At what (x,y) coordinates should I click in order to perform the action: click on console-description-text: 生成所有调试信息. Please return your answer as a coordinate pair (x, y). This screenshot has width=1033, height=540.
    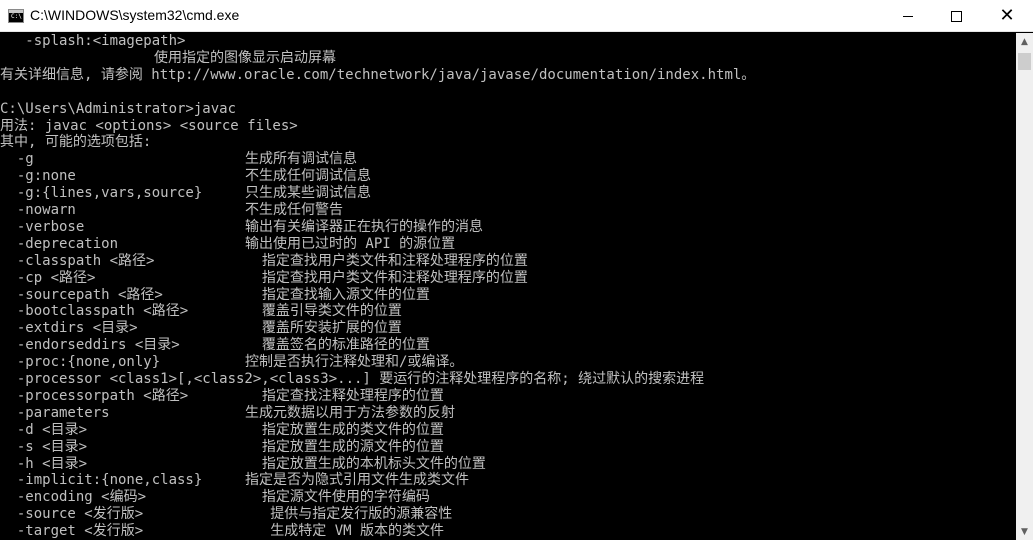
    Looking at the image, I should click on (301, 159).